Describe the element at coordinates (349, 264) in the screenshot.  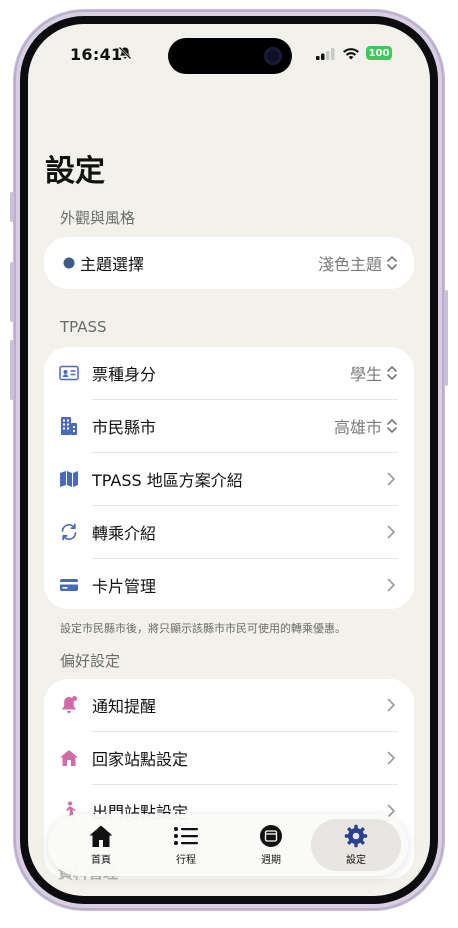
I see `theme-value: 淺色主題` at that location.